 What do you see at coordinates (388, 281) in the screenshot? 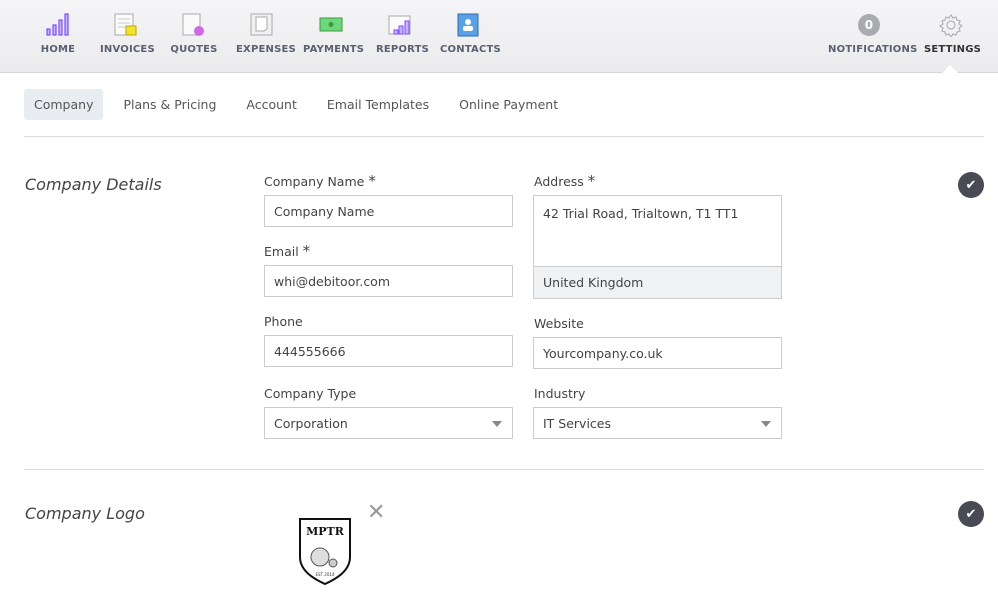
I see `email-input: whi@debitoor.com` at bounding box center [388, 281].